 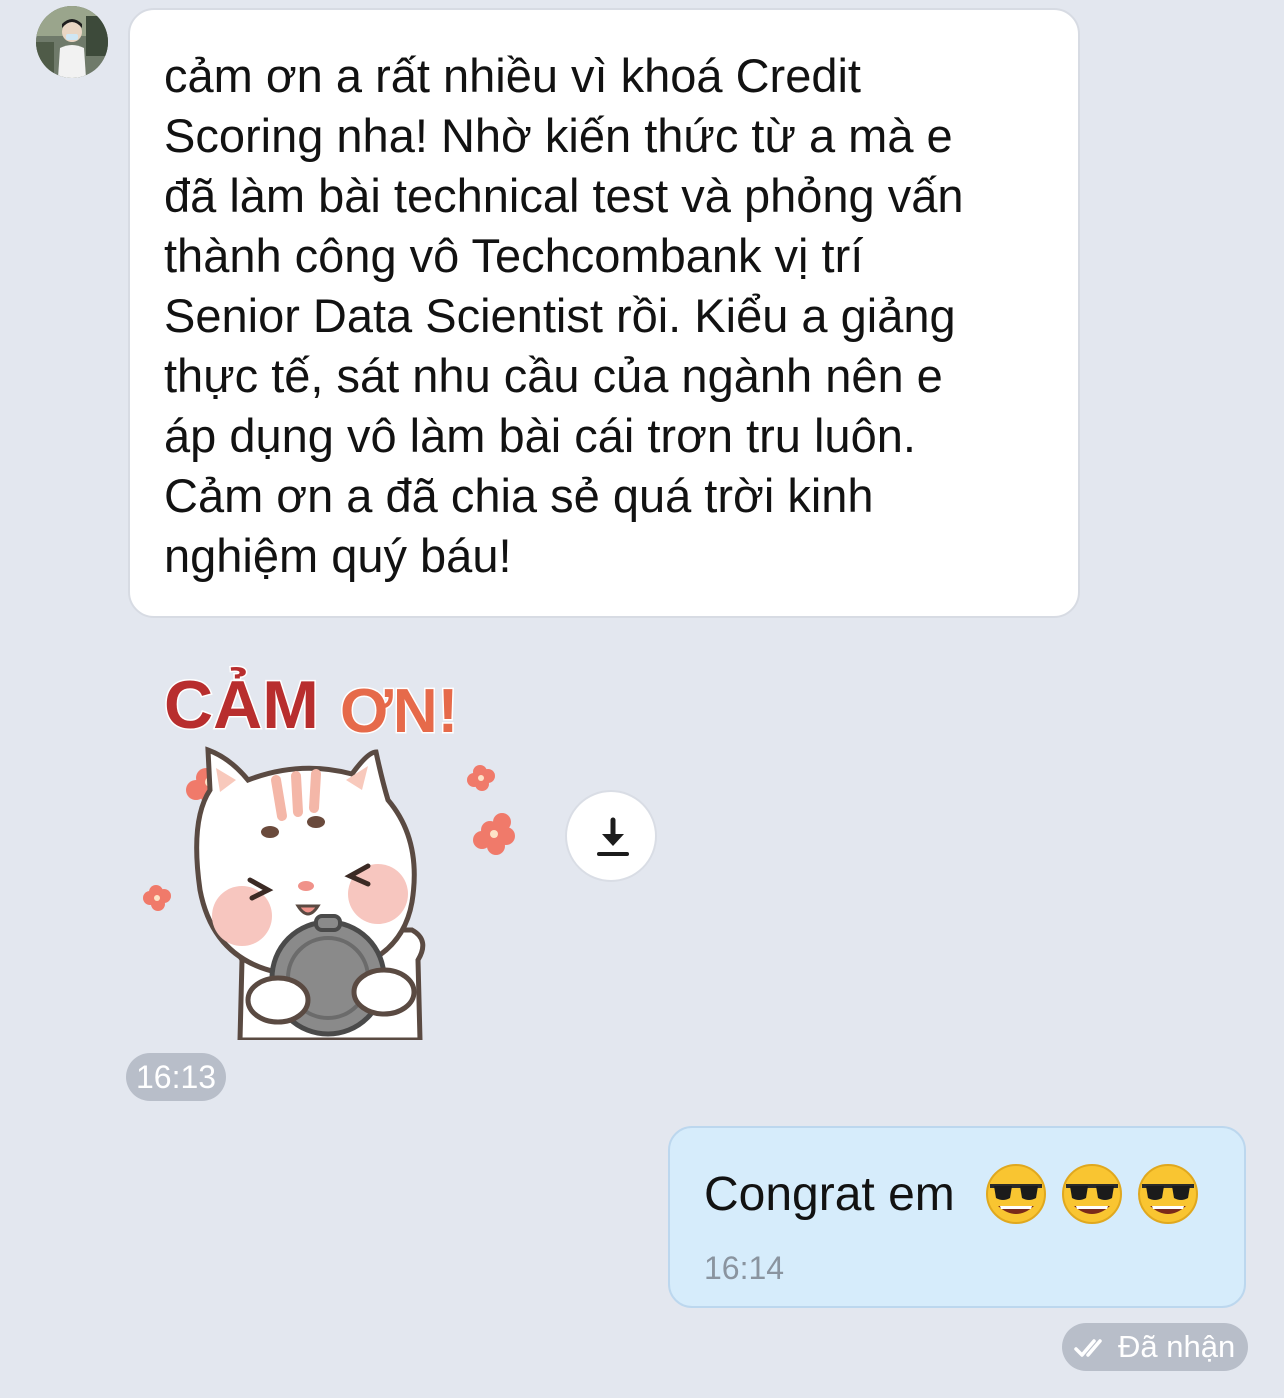 I want to click on incoming-timestamp: 16:13, so click(x=176, y=1077).